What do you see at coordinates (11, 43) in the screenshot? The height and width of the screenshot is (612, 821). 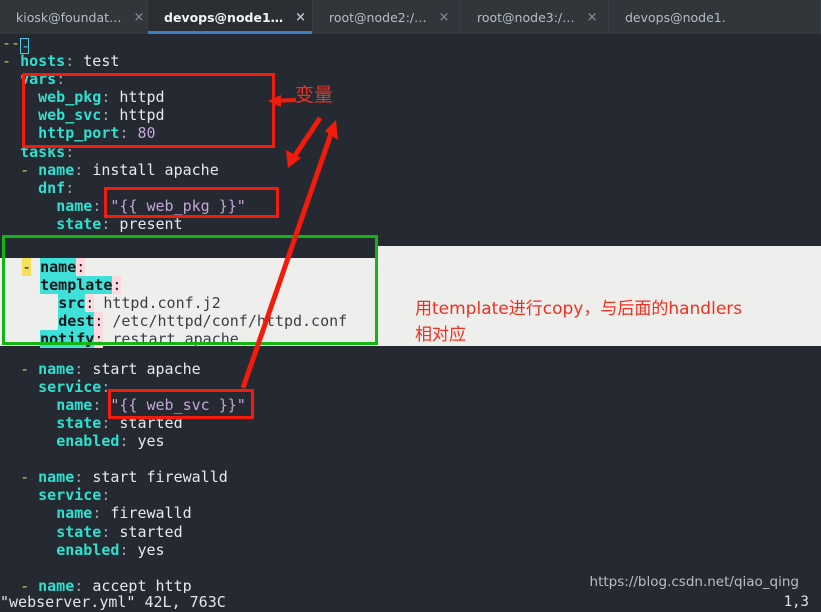 I see `yaml-doc-start: --` at bounding box center [11, 43].